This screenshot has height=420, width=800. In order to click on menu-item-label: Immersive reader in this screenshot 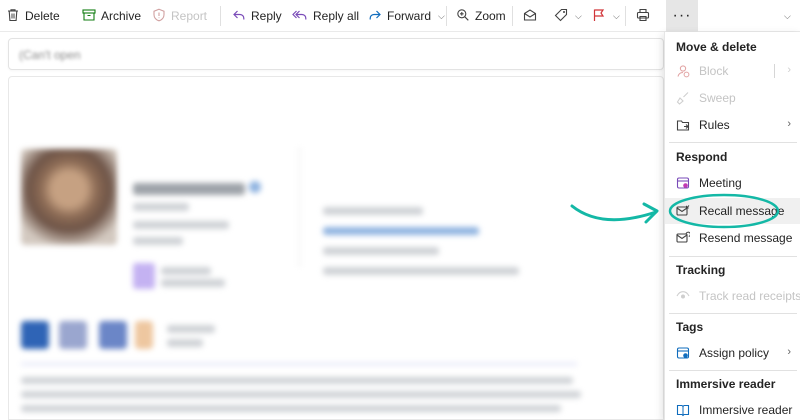, I will do `click(746, 410)`.